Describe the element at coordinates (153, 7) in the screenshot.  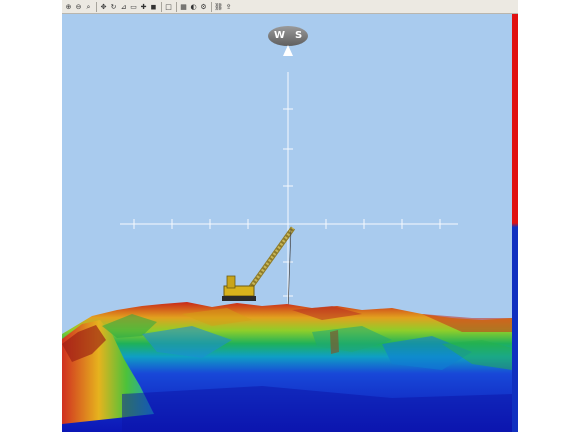
I see `layer-icon: ◼` at that location.